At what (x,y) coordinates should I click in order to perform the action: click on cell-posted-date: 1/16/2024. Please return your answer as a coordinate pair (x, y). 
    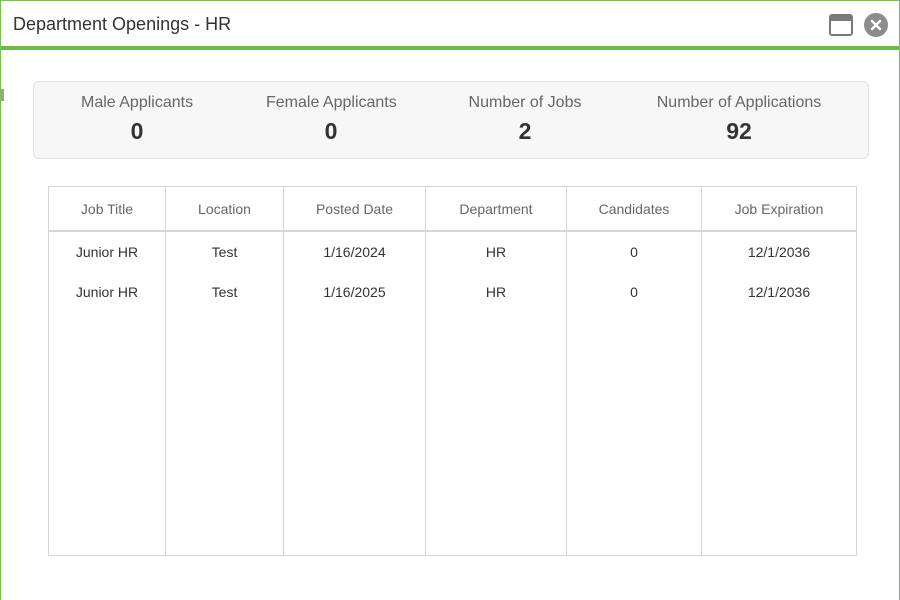
    Looking at the image, I should click on (354, 251).